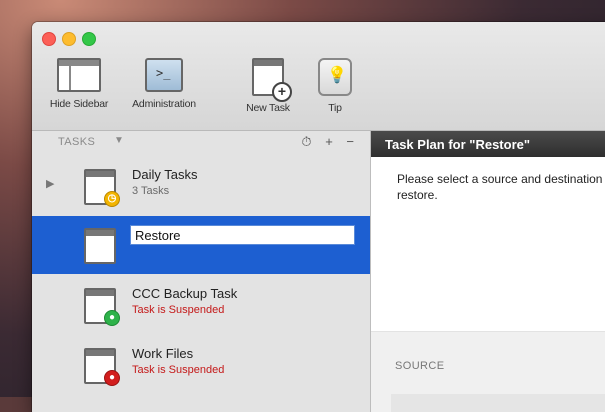 The image size is (605, 412). Describe the element at coordinates (201, 186) in the screenshot. I see `task-item-daily-tasks: ▶ ◷ Daily Tasks 3 Tasks` at that location.